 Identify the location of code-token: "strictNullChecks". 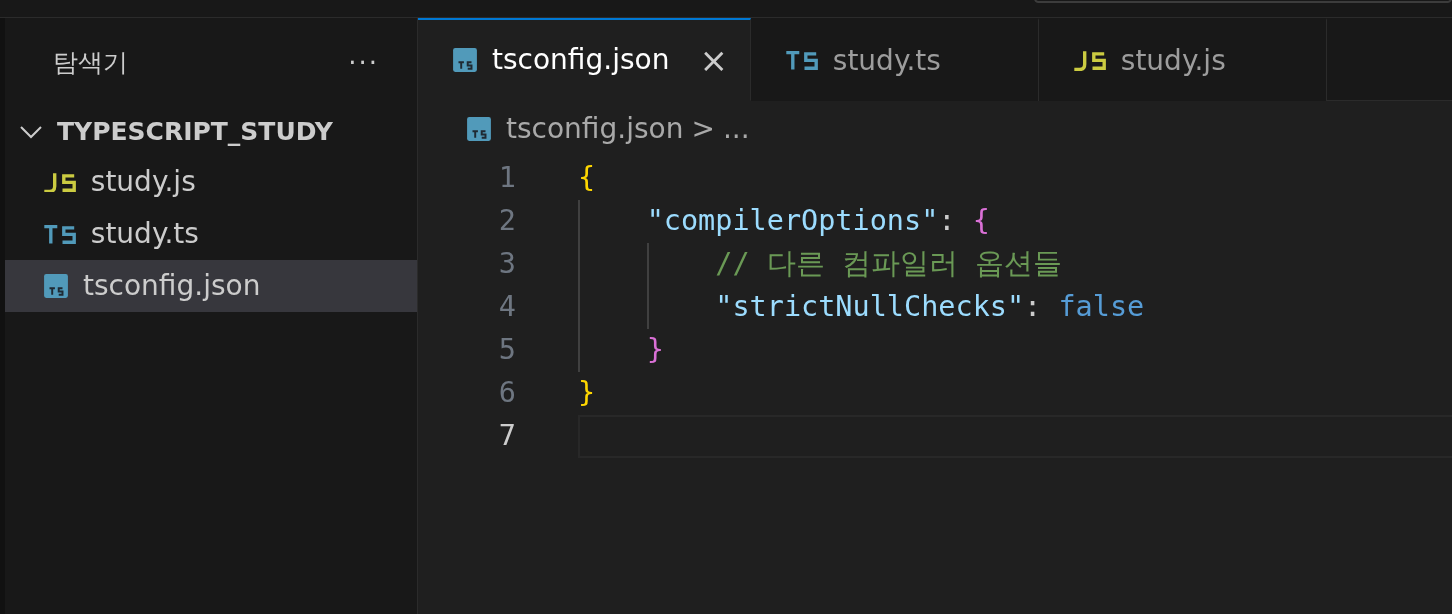
(870, 307).